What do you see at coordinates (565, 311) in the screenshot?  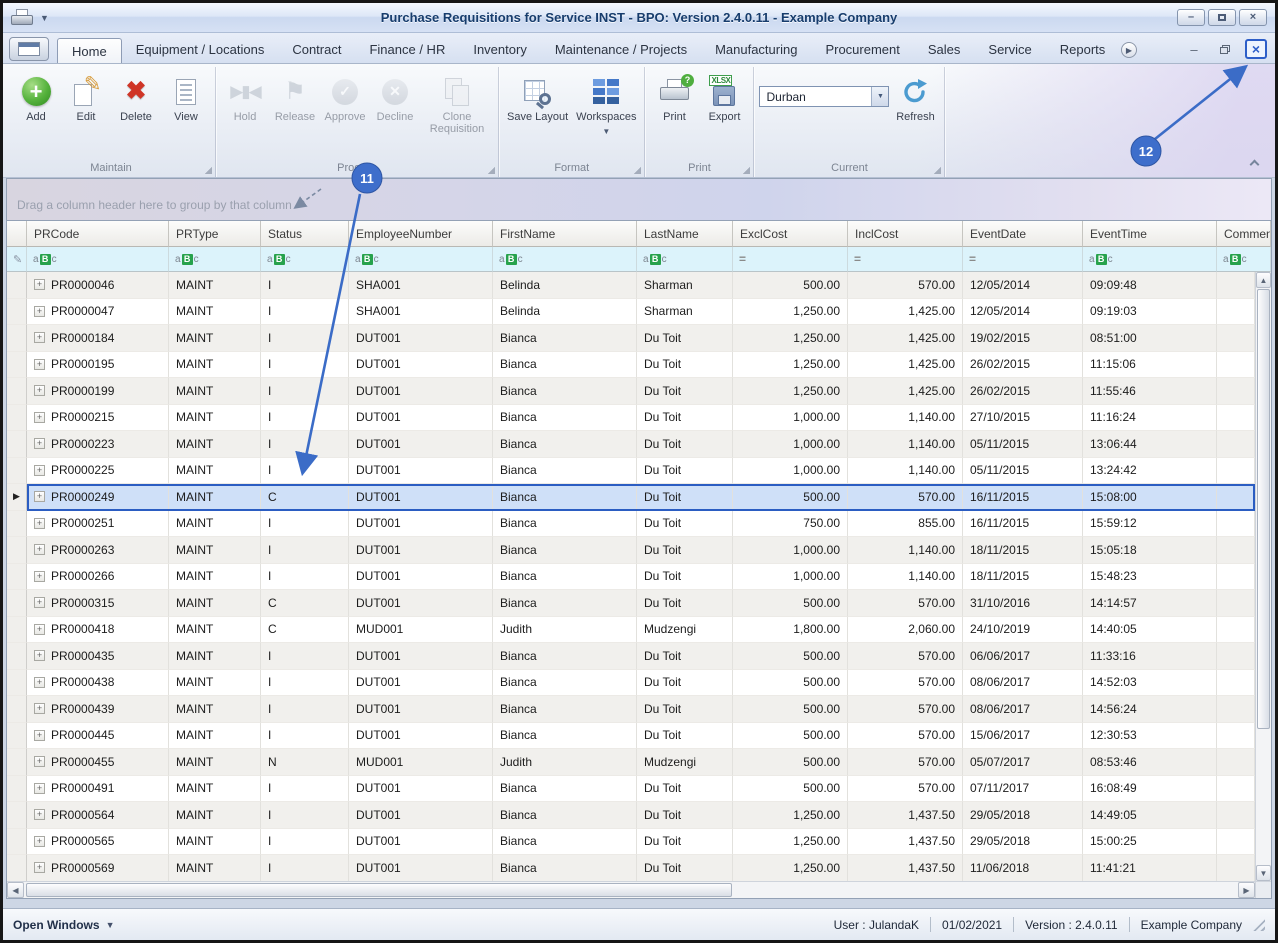 I see `cell-firstname: Belinda` at bounding box center [565, 311].